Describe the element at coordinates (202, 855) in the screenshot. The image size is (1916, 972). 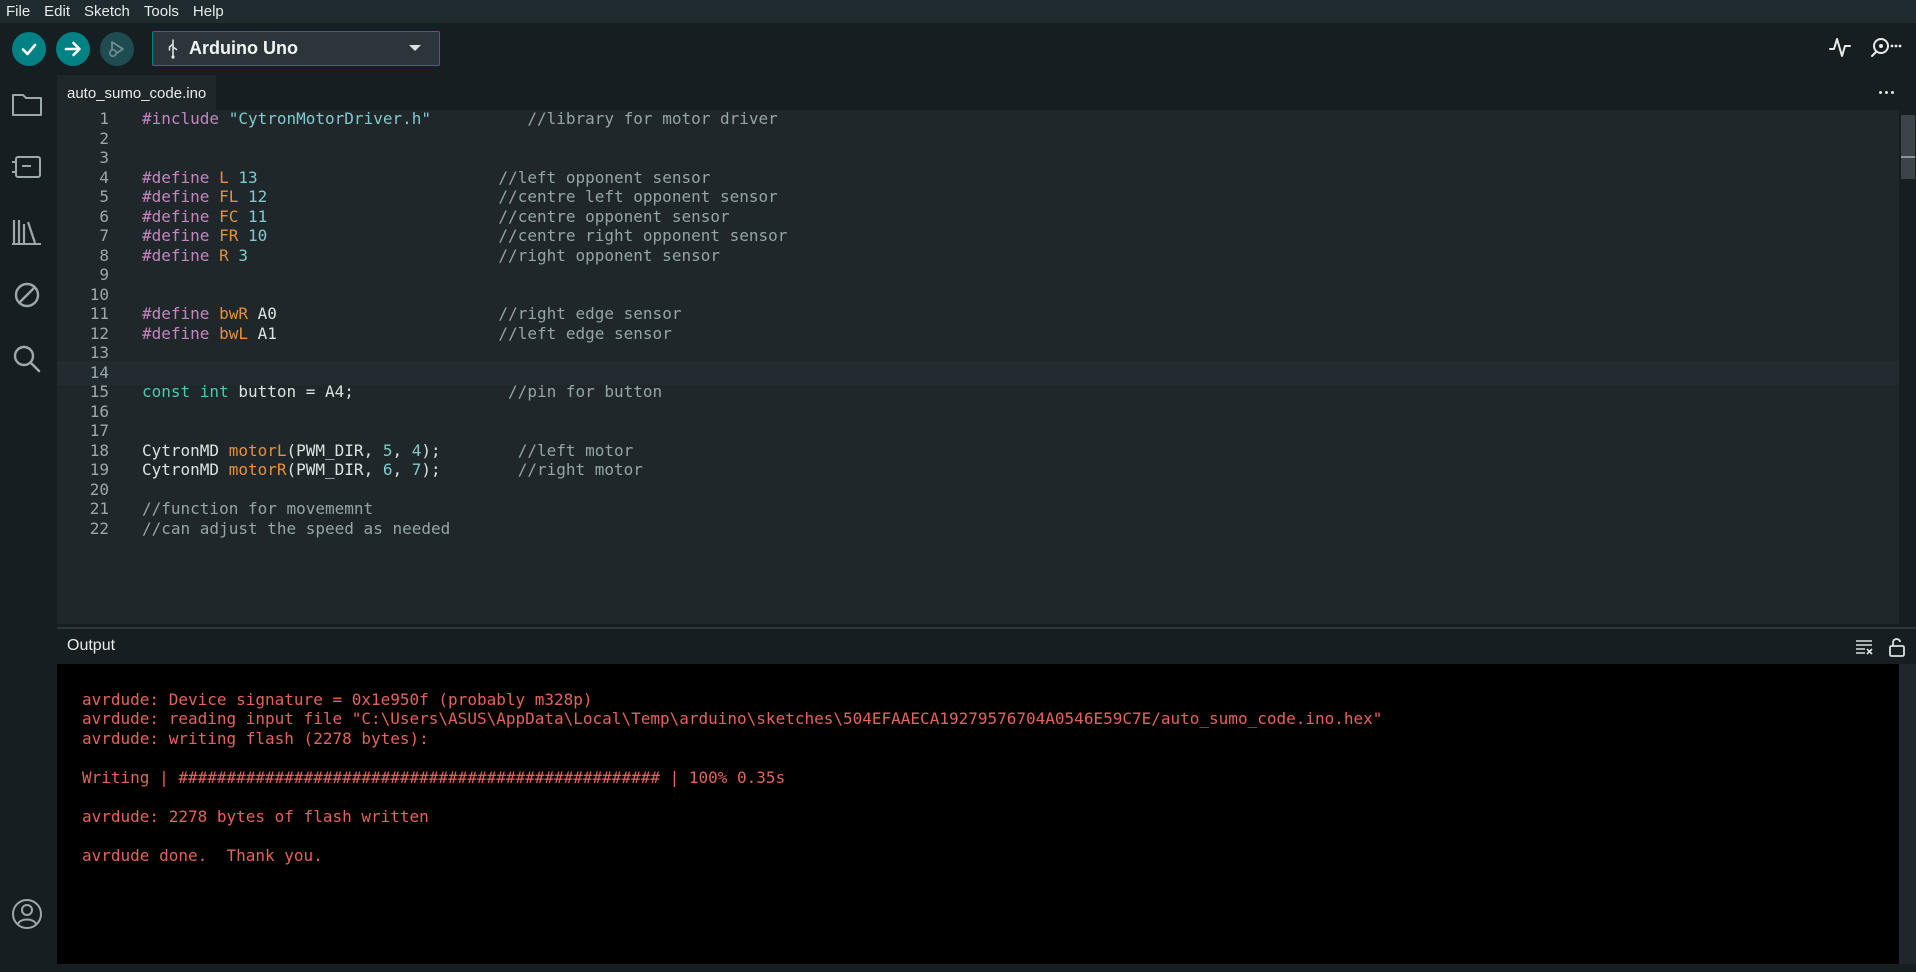
I see `output-line: avrdude done. Thank you.` at that location.